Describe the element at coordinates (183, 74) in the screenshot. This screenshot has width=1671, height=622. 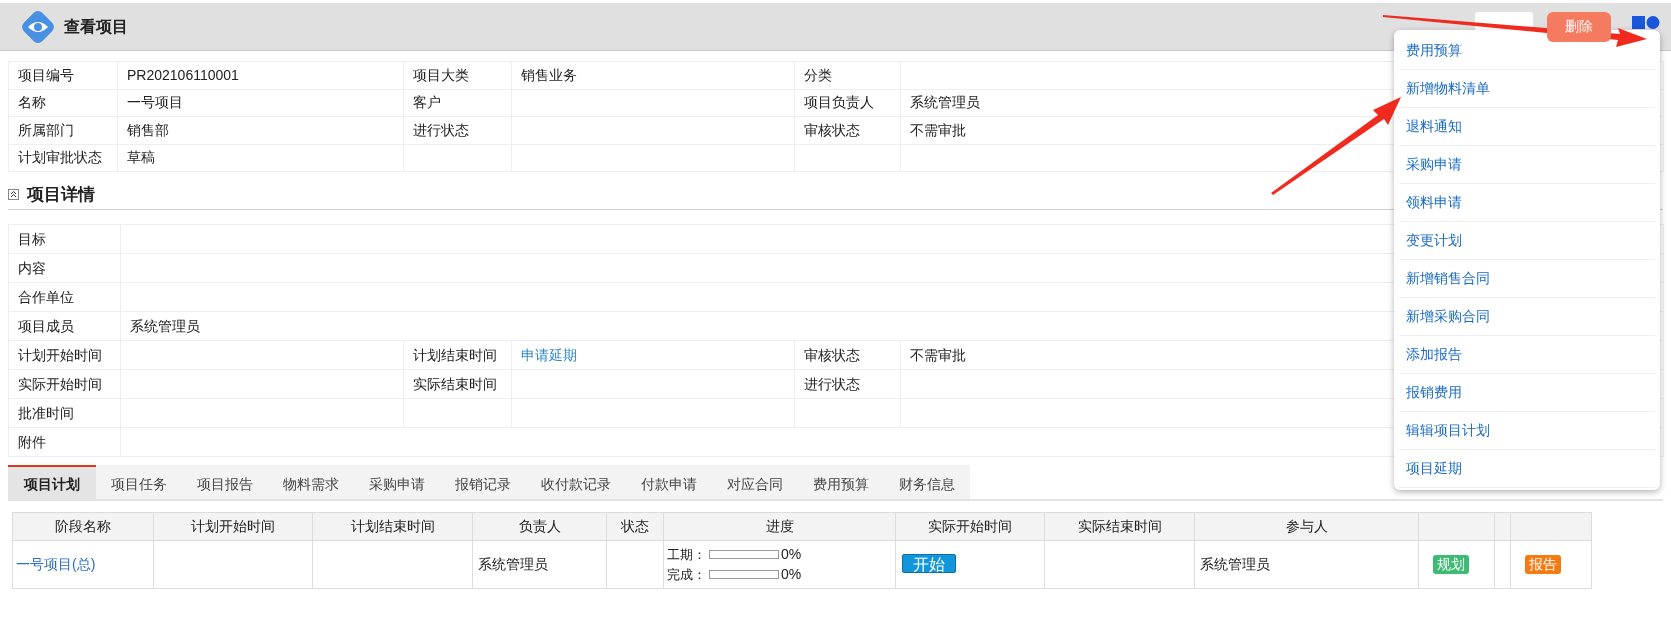
I see `field-value: PR202106110001` at that location.